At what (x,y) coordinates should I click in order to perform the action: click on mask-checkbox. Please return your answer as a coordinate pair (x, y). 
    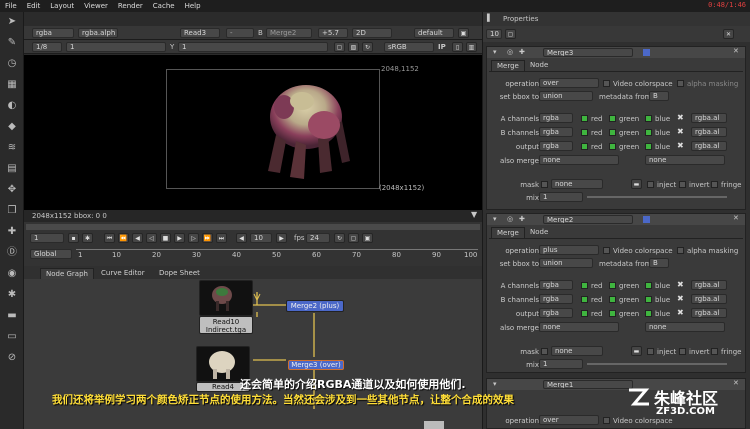
    Looking at the image, I should click on (544, 184).